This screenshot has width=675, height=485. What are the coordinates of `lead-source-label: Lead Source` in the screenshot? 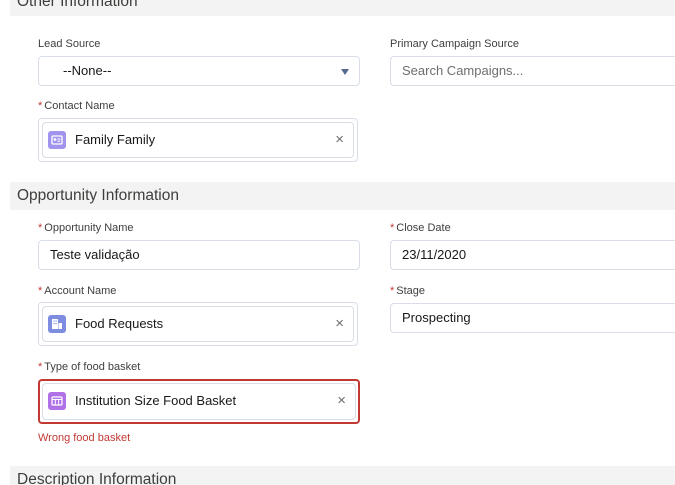 It's located at (69, 44).